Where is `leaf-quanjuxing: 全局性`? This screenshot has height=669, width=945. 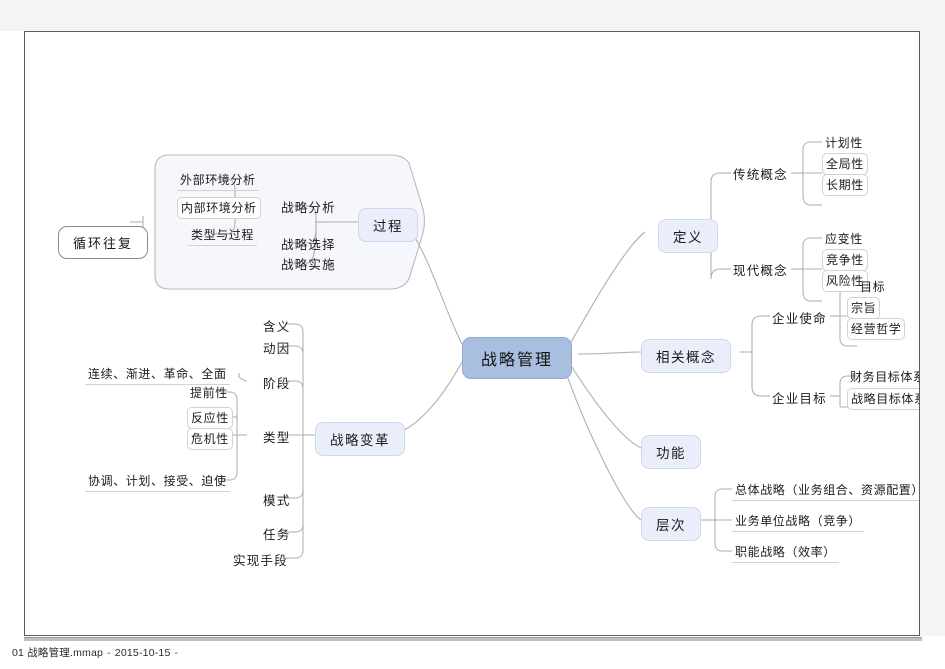
leaf-quanjuxing: 全局性 is located at coordinates (845, 164).